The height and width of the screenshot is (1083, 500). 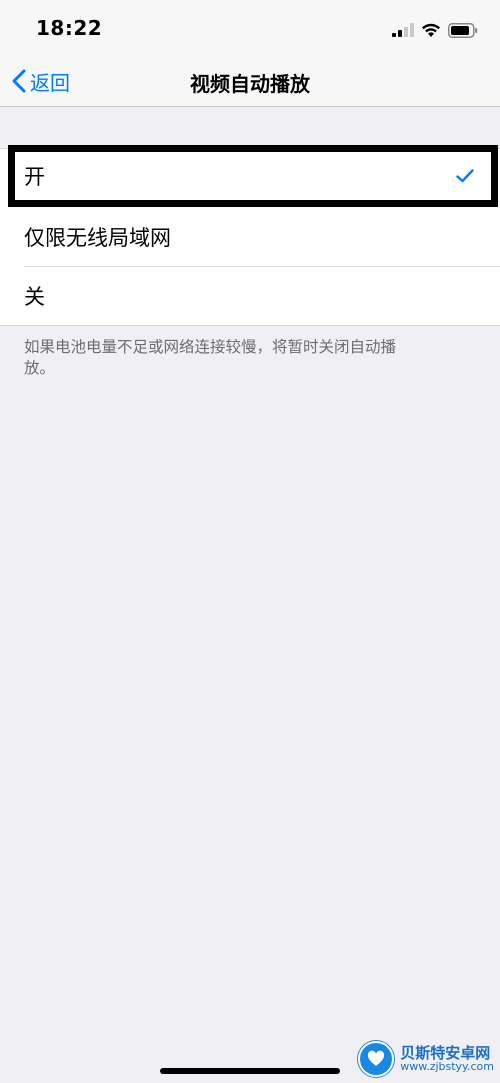 I want to click on watermark-text: 贝斯特安卓网 www.zjbstyy.com, so click(x=447, y=1059).